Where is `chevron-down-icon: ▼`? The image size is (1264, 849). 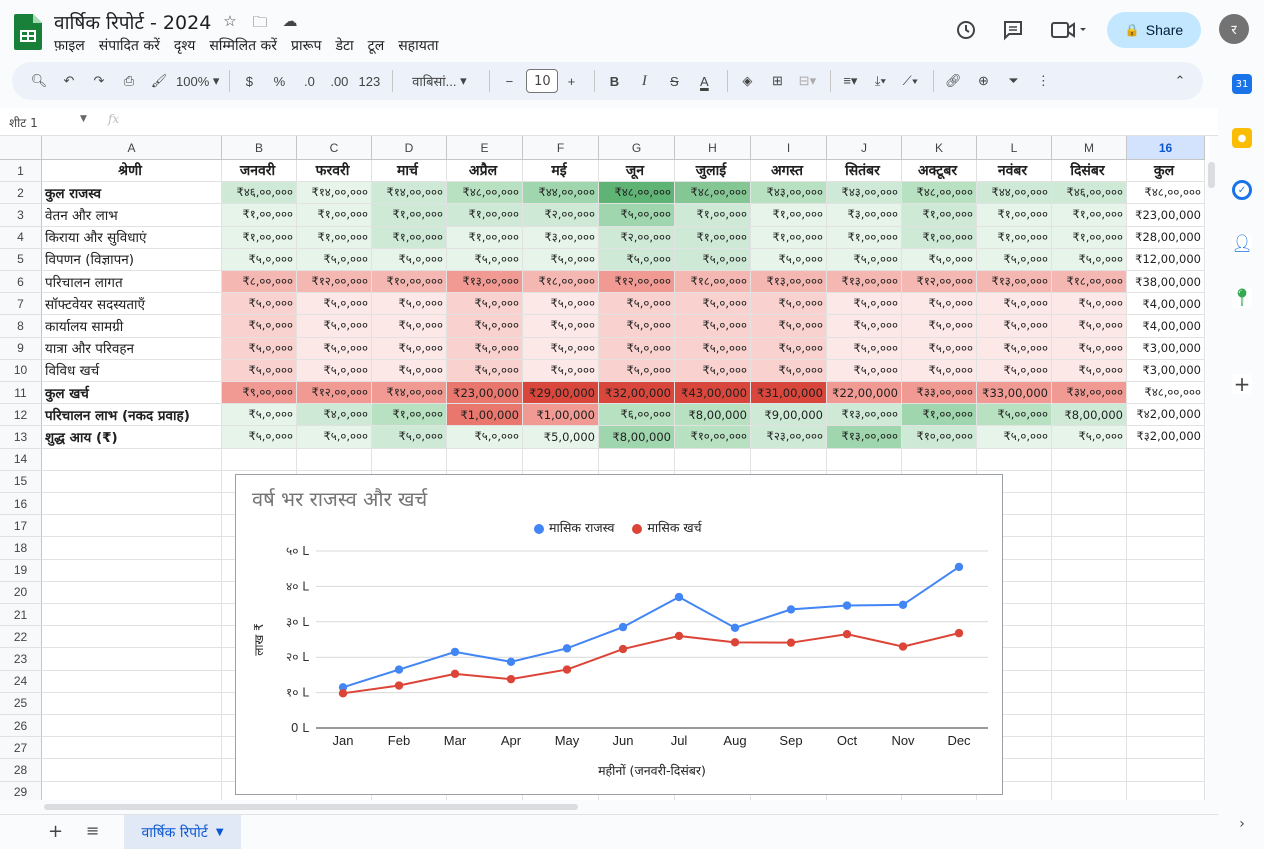
chevron-down-icon: ▼ is located at coordinates (220, 832).